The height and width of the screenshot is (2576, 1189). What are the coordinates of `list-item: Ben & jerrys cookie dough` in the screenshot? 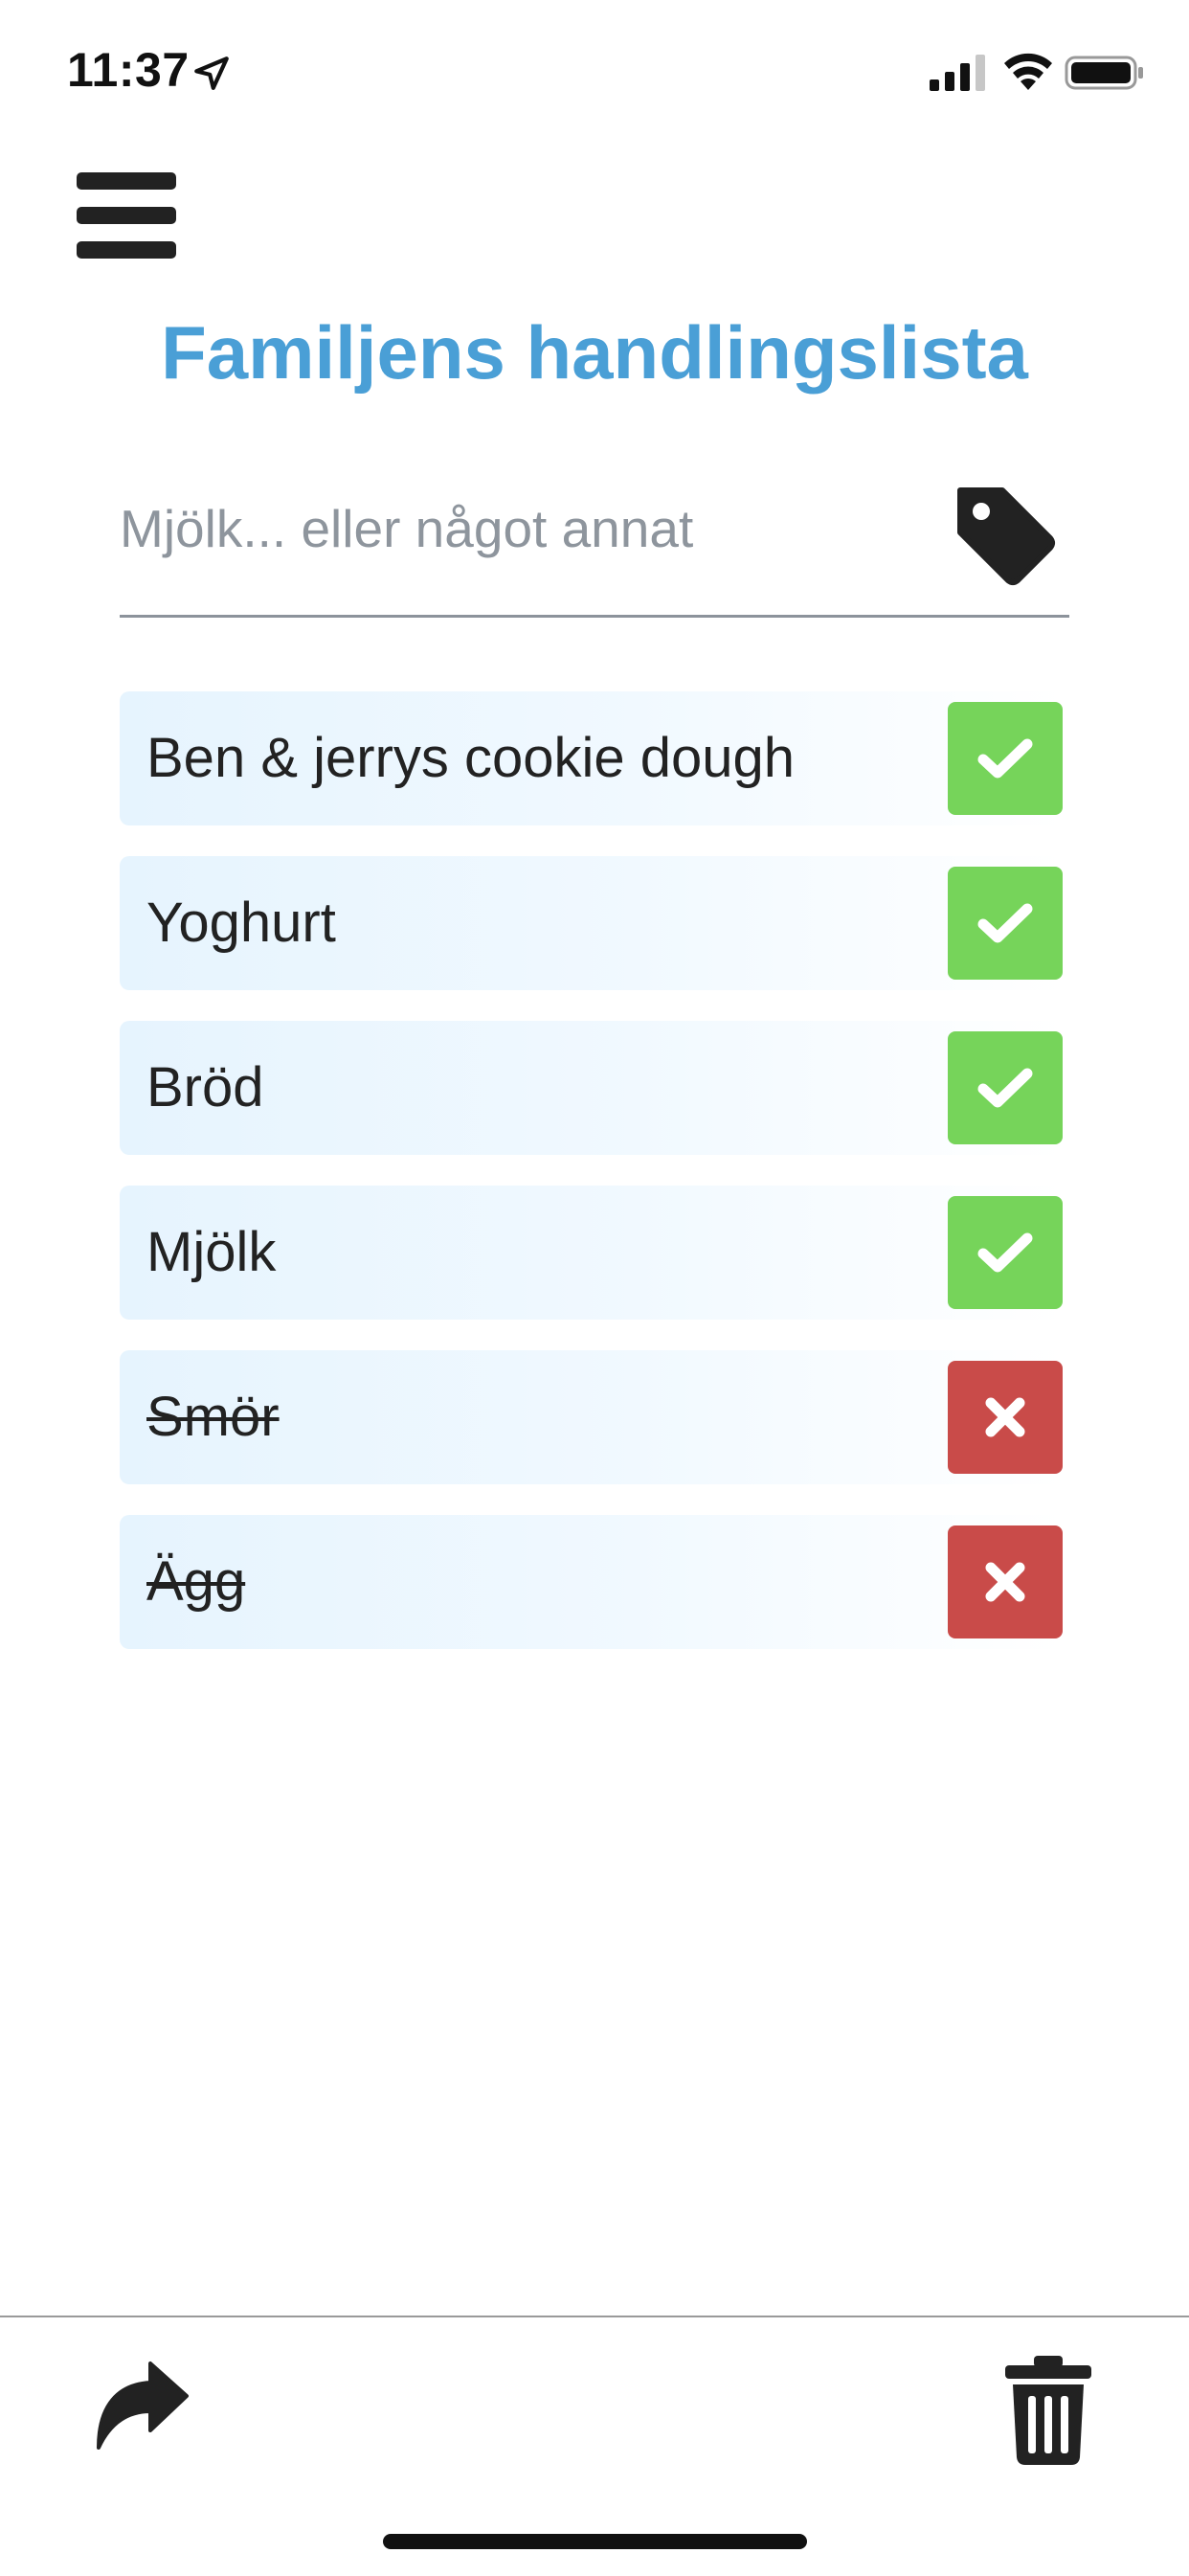 It's located at (591, 758).